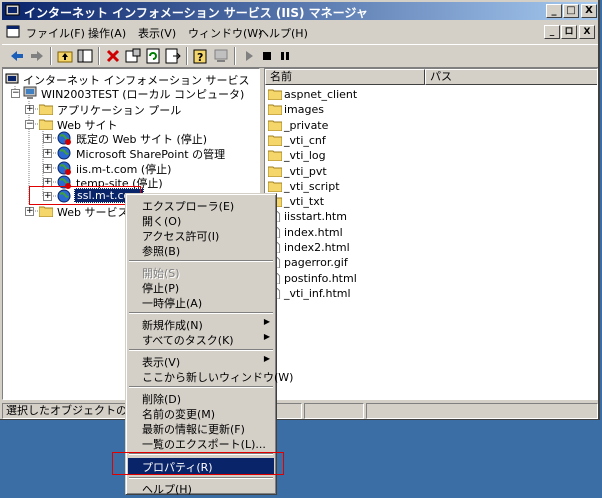 The width and height of the screenshot is (602, 498). I want to click on mdi-restore-button: ロ, so click(569, 32).